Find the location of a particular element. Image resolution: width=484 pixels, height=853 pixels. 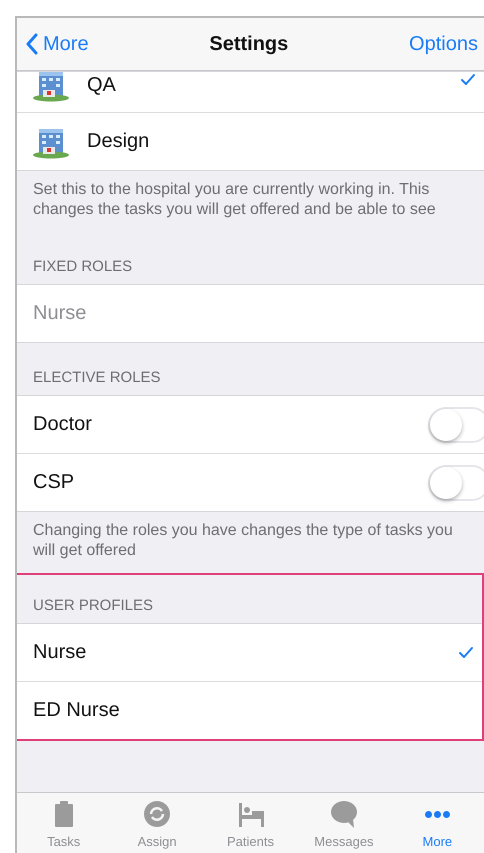

fixed-role-row-text: Nurse is located at coordinates (60, 313).